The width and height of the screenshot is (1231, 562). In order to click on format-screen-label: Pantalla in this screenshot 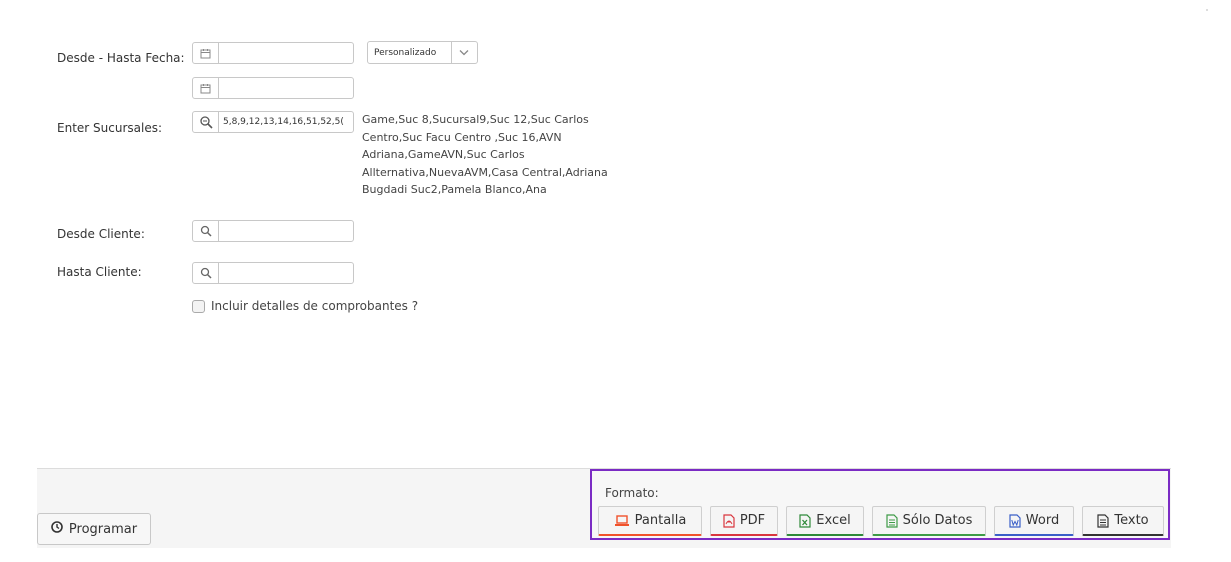, I will do `click(660, 520)`.